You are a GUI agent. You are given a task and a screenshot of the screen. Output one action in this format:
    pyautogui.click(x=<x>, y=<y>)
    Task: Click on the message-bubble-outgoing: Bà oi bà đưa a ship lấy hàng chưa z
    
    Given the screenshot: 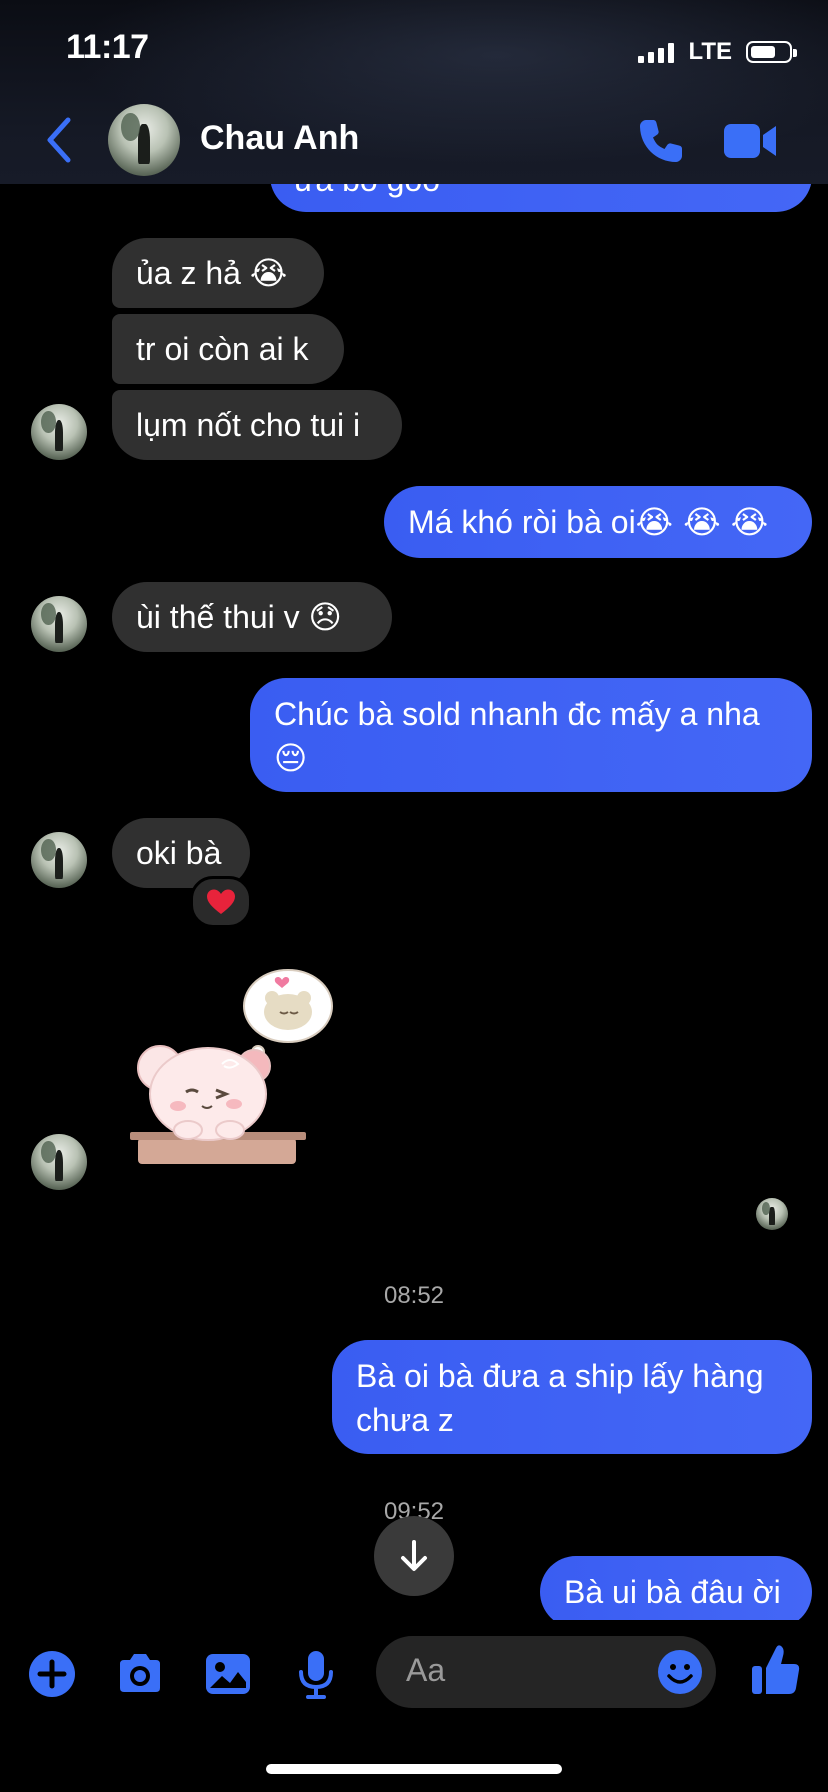 What is the action you would take?
    pyautogui.click(x=572, y=1397)
    